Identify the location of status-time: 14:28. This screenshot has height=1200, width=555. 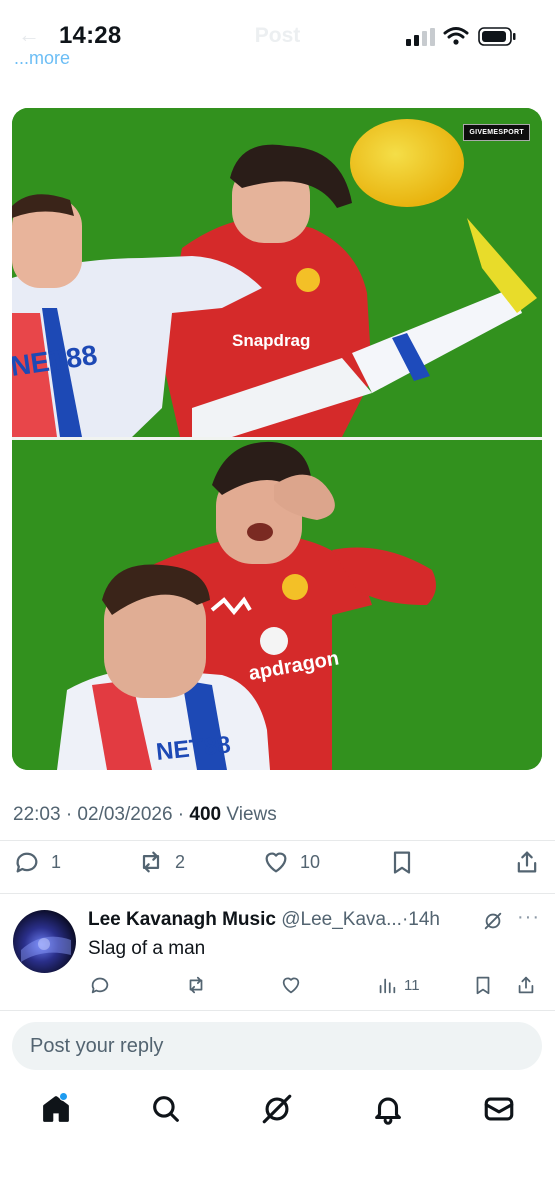
(90, 35).